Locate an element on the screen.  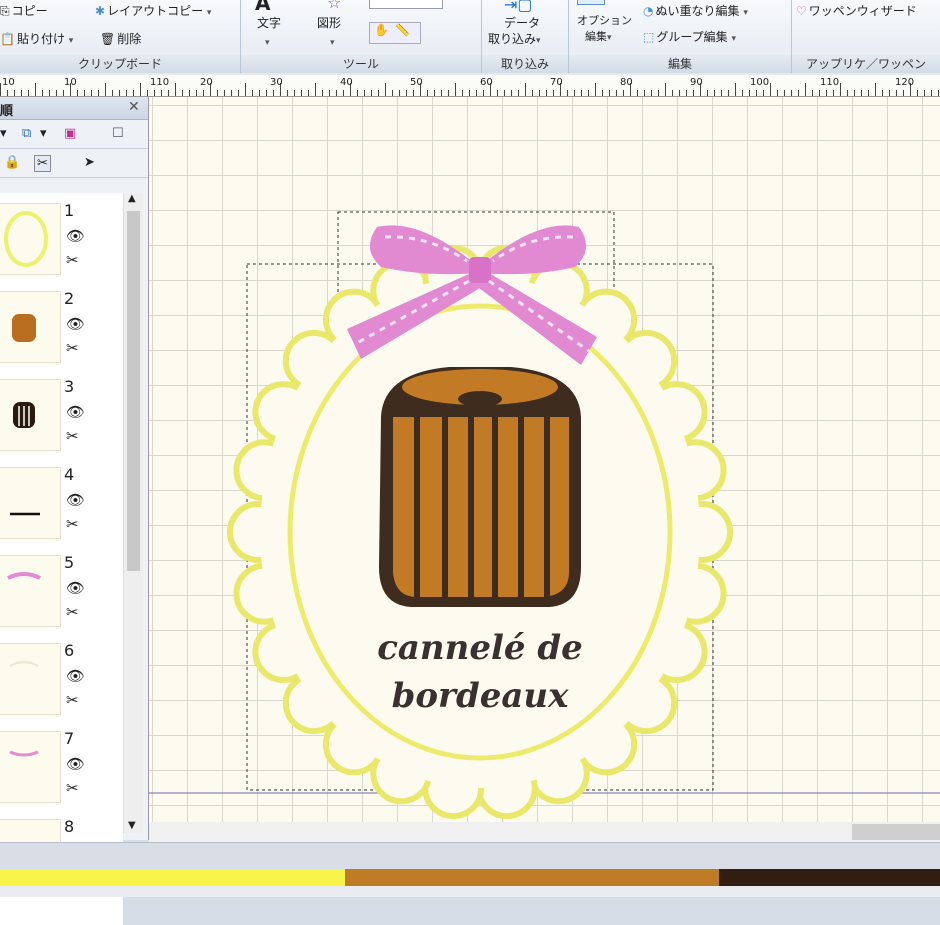
overlap-icon: ◔ is located at coordinates (648, 11).